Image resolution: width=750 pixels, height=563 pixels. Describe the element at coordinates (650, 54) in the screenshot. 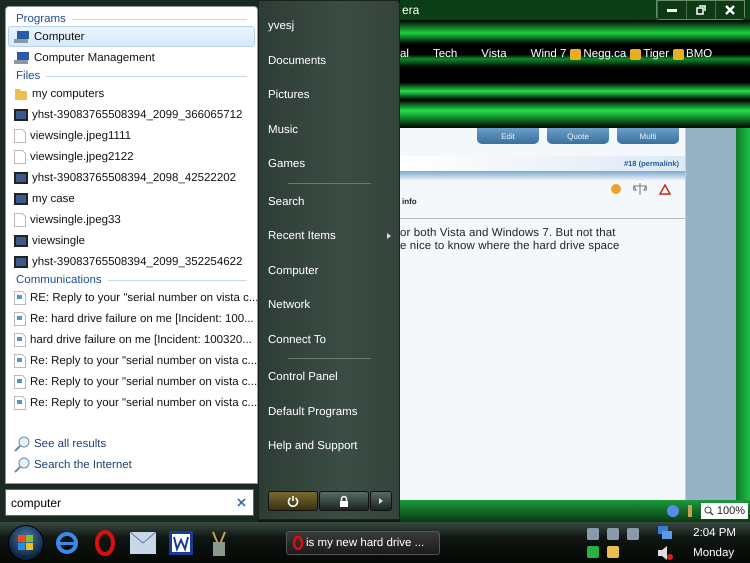

I see `bookmark-link: Tiger` at that location.